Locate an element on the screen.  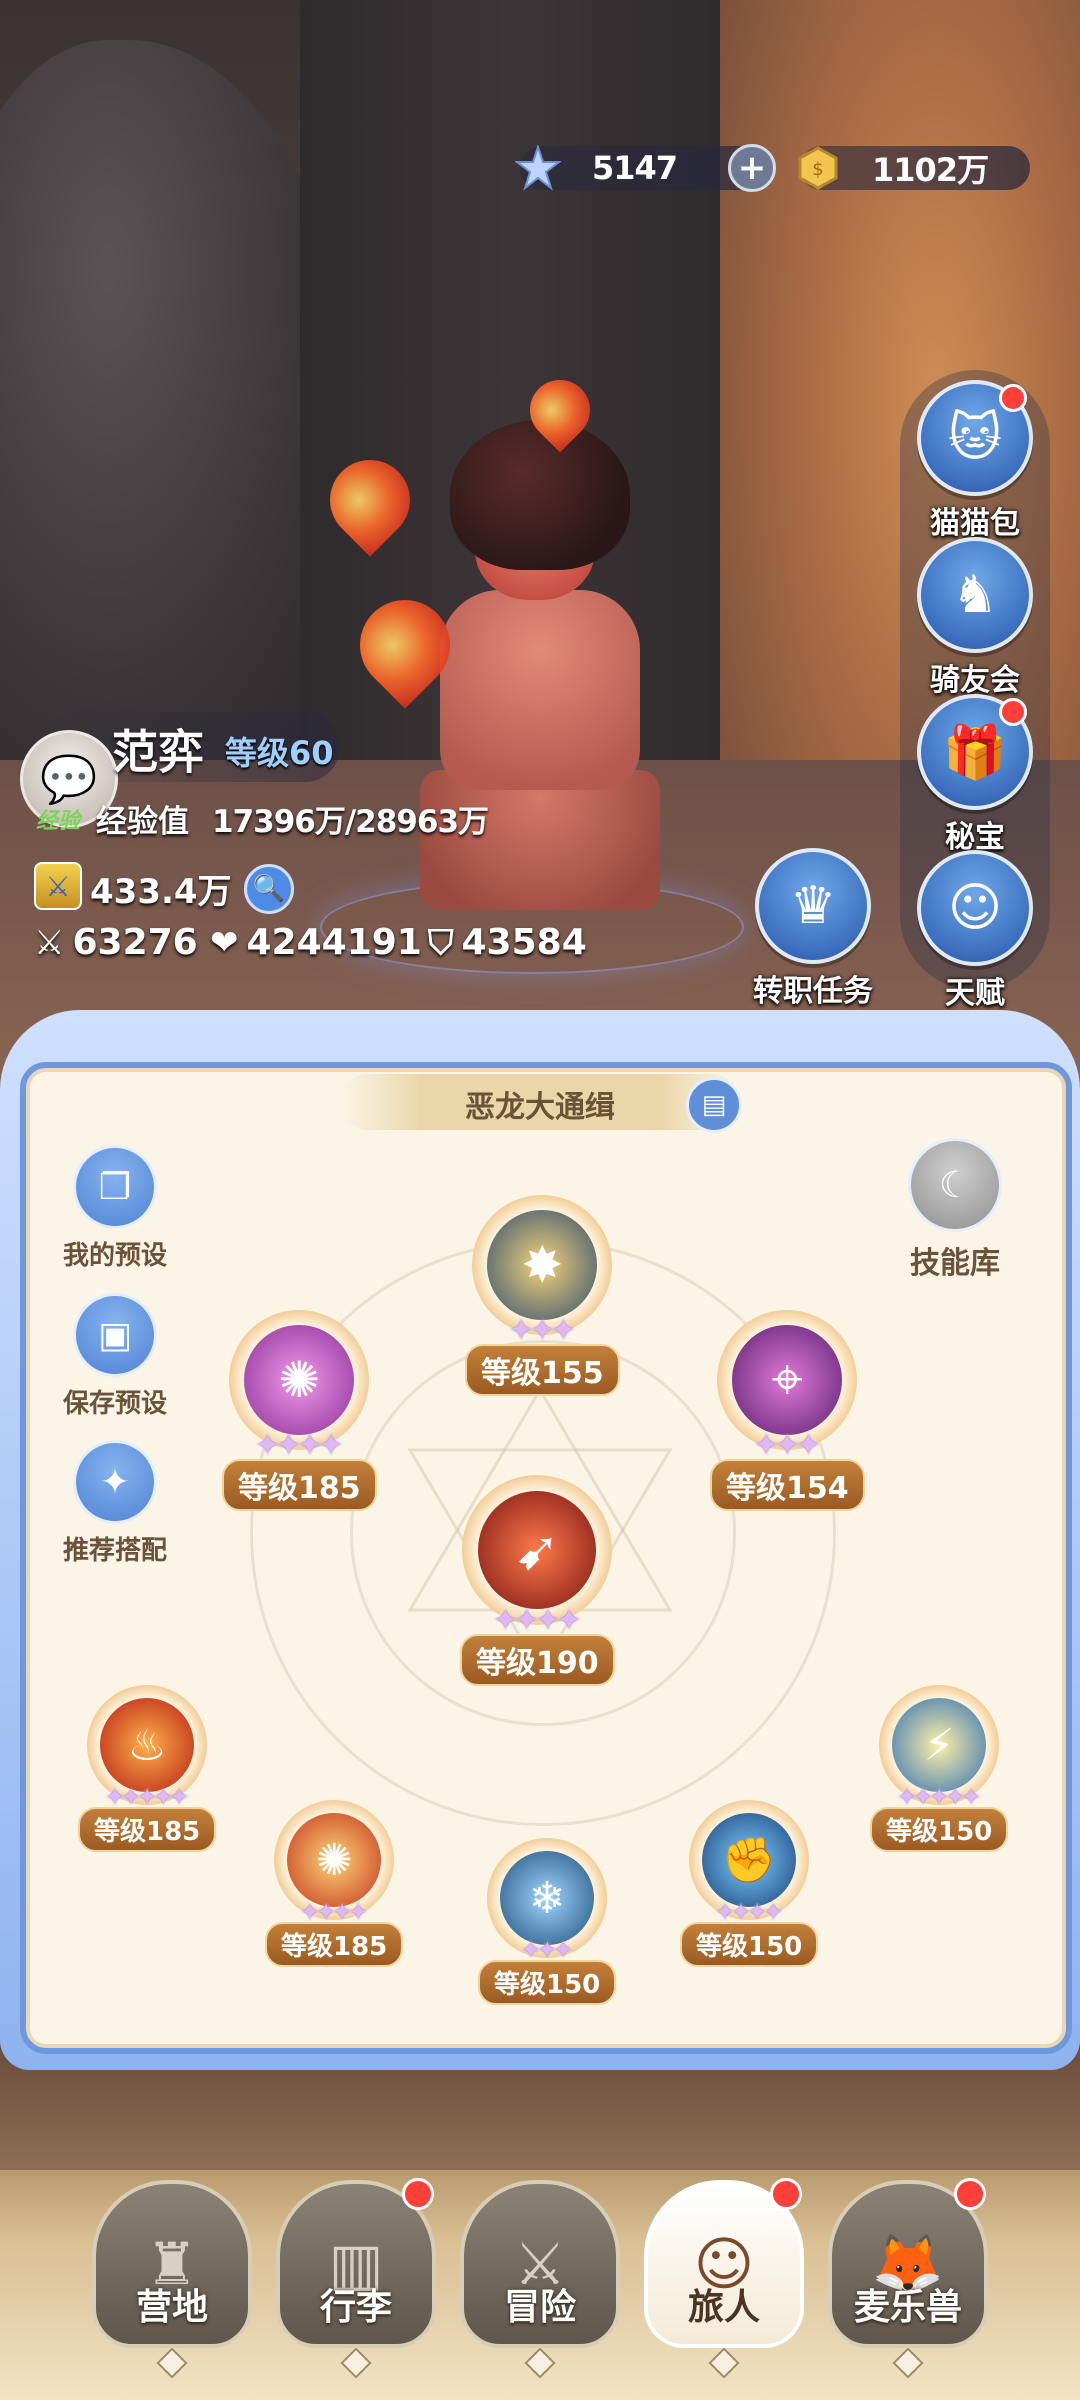
skill-slot-bottom-5: ⚡ ✦ ✦ ✦ ✦ ✦ 等级150 is located at coordinates (939, 1768).